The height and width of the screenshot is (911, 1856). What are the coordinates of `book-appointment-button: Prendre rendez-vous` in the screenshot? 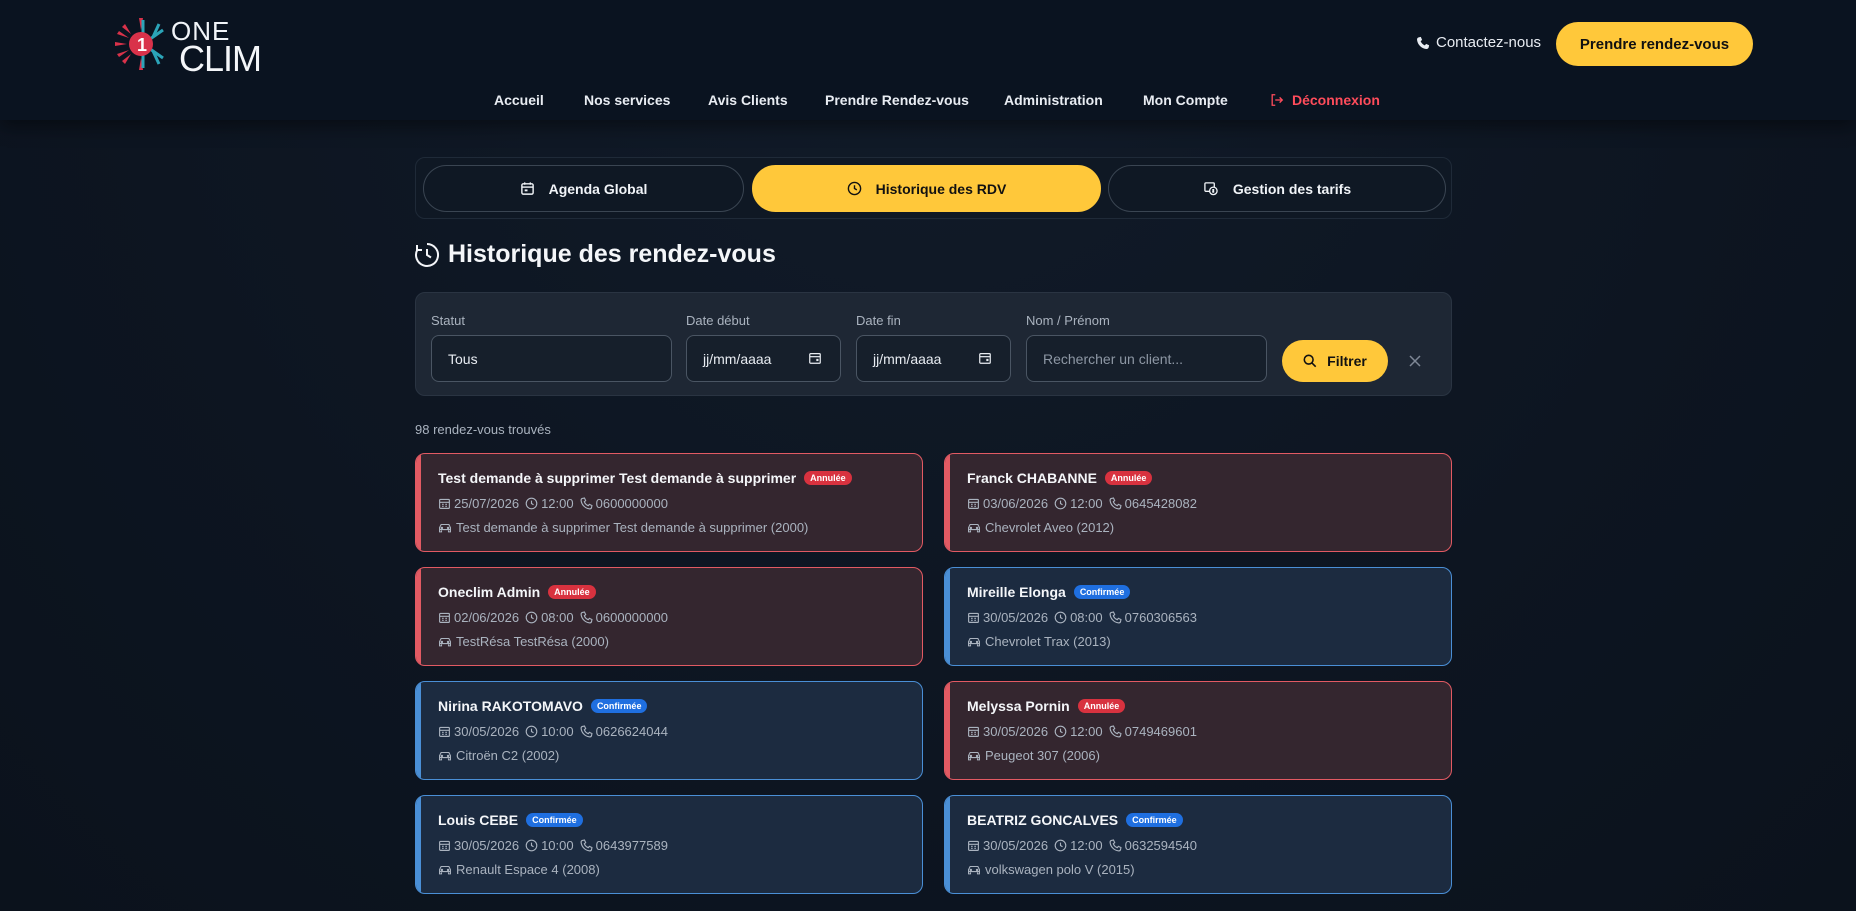 It's located at (1654, 44).